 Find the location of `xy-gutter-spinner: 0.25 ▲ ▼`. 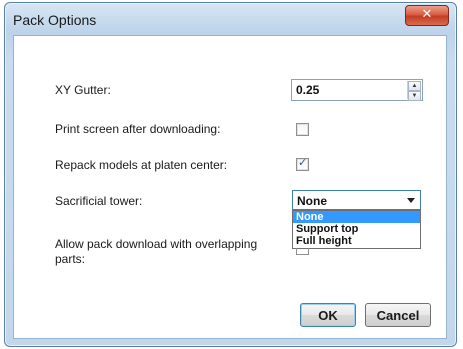

xy-gutter-spinner: 0.25 ▲ ▼ is located at coordinates (357, 90).